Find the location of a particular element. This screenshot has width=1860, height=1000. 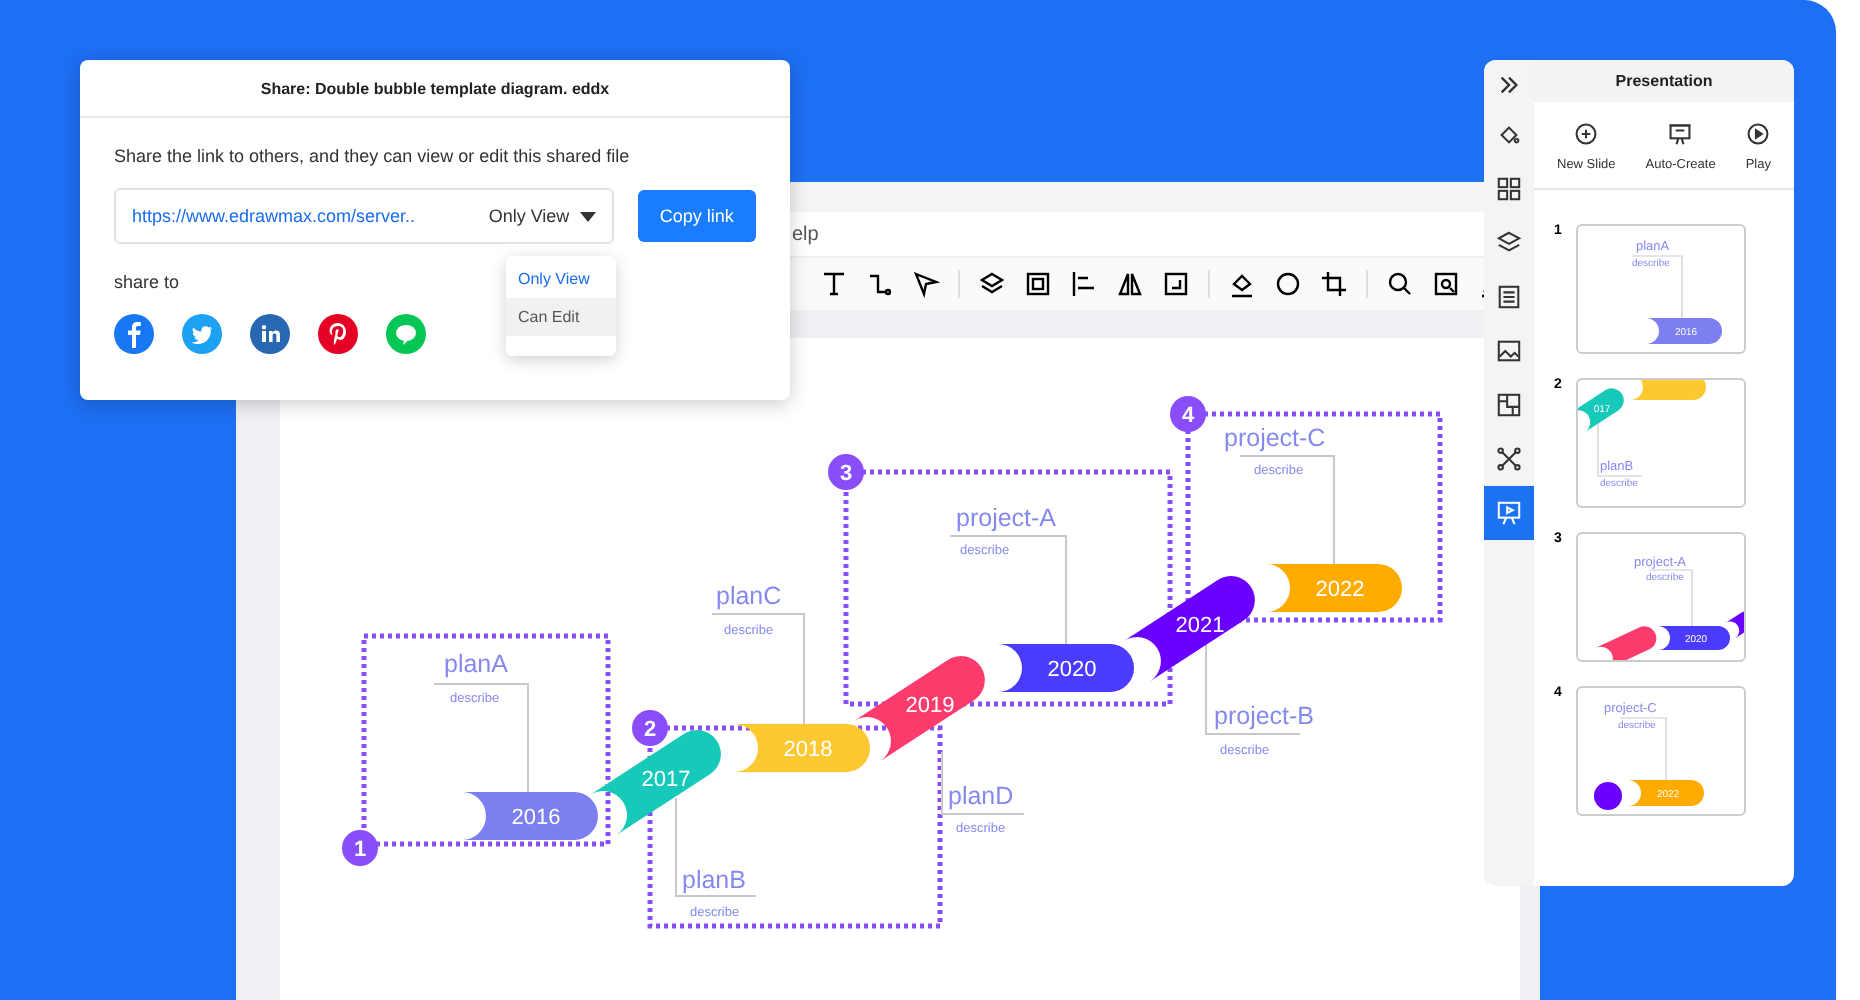

step-badge: 4 is located at coordinates (1188, 414).